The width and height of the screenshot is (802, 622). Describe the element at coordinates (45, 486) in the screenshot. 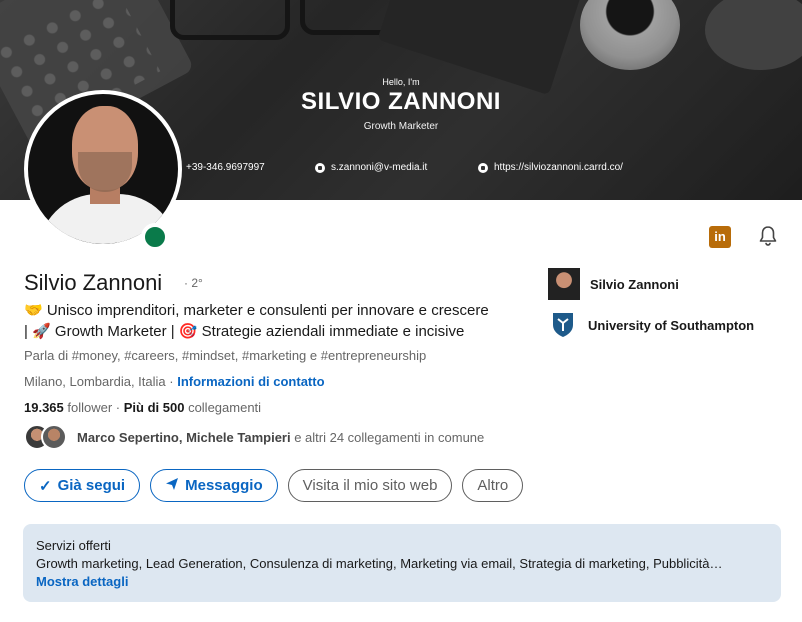

I see `check-icon: ✓` at that location.